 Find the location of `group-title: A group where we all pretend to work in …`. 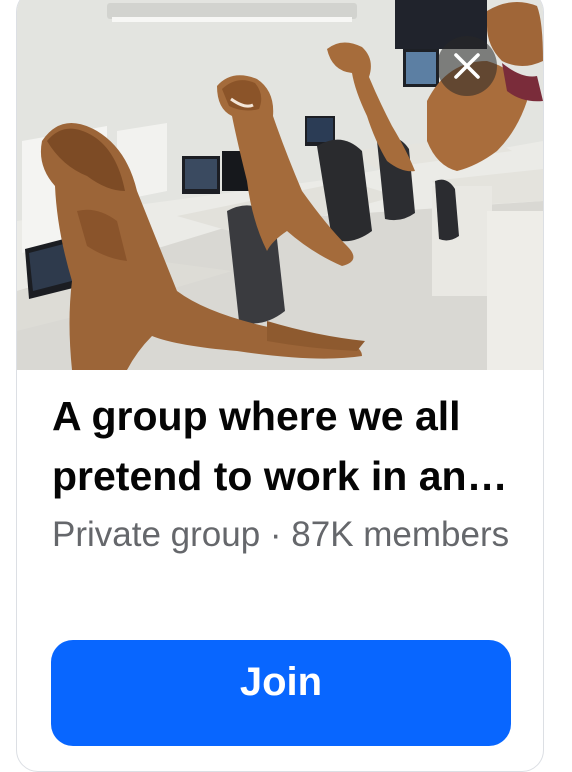

group-title: A group where we all pretend to work in … is located at coordinates (287, 446).